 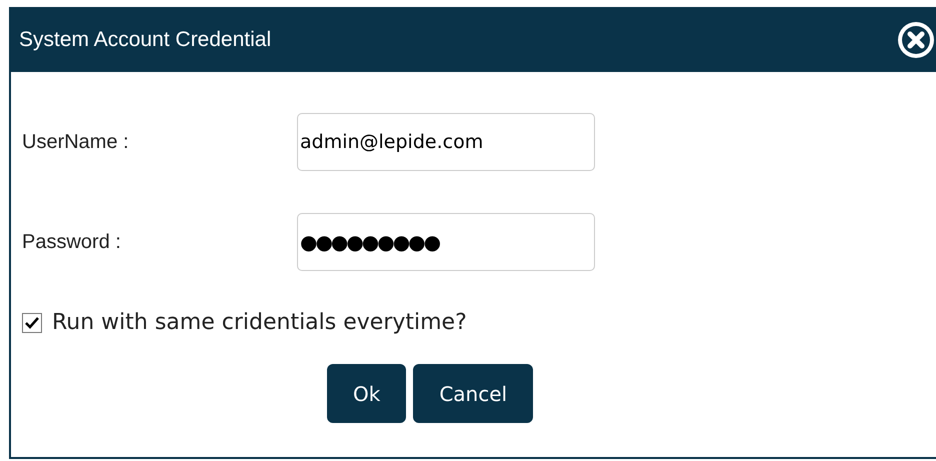 I want to click on ok-button: Ok, so click(x=366, y=393).